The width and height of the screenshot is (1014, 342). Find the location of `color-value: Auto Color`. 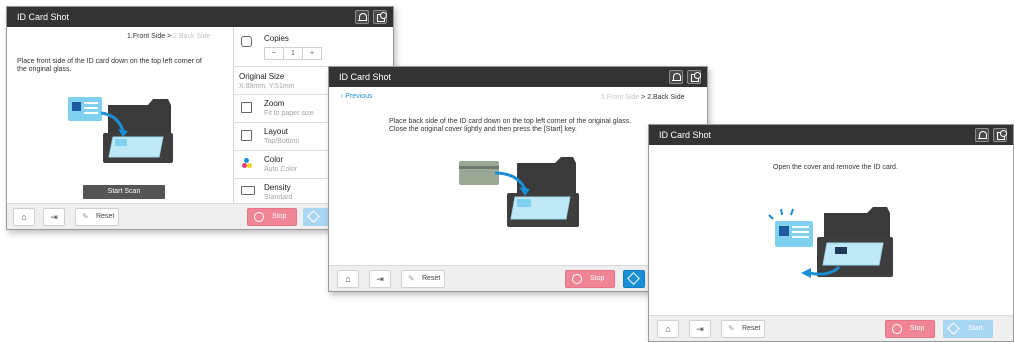

color-value: Auto Color is located at coordinates (281, 169).